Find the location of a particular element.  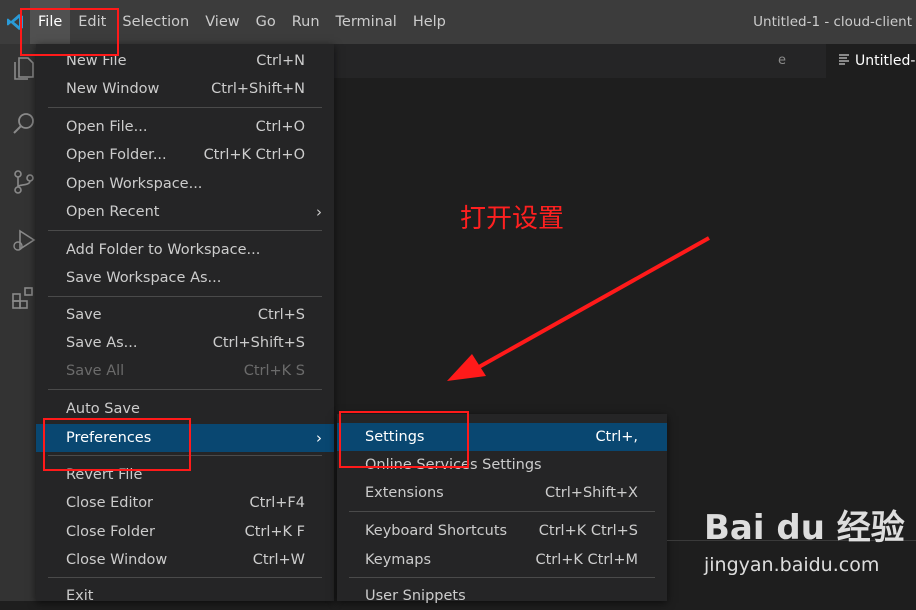

watermark-url: jingyan.baidu.com is located at coordinates (792, 565).